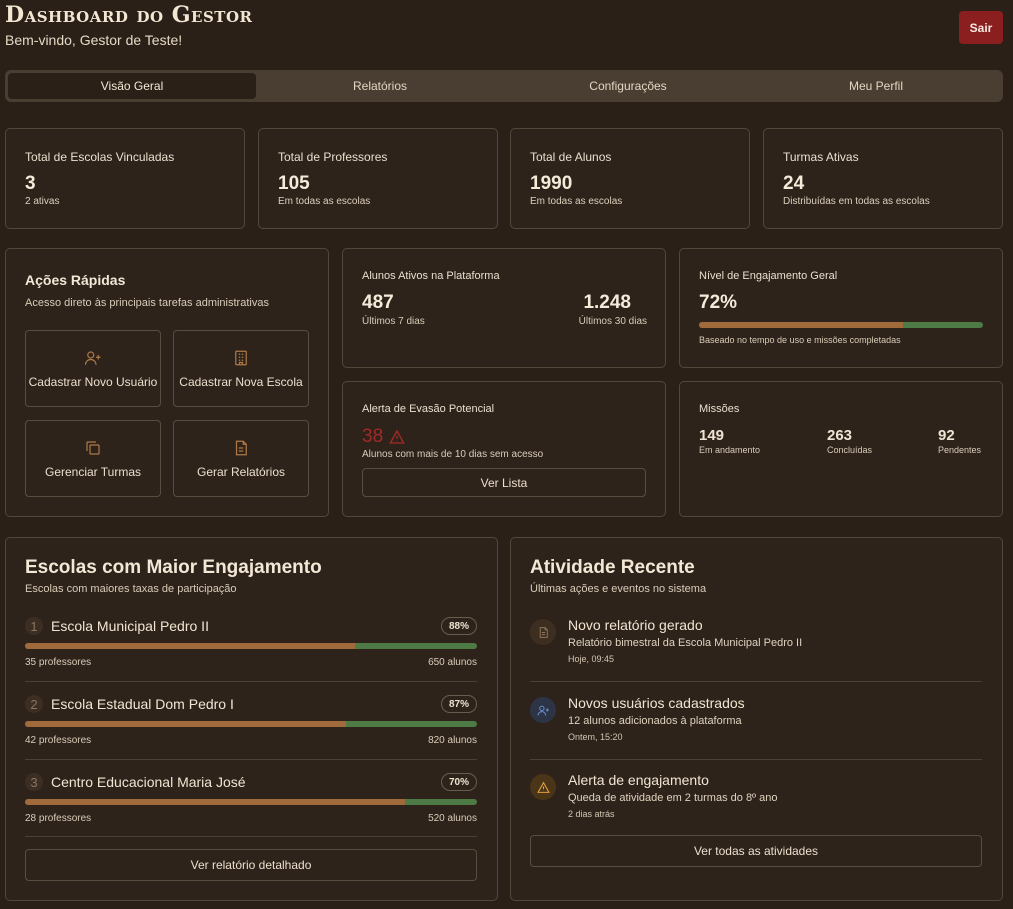 The image size is (1013, 909). What do you see at coordinates (612, 567) in the screenshot?
I see `recent-activity-title: Atividade Recente` at bounding box center [612, 567].